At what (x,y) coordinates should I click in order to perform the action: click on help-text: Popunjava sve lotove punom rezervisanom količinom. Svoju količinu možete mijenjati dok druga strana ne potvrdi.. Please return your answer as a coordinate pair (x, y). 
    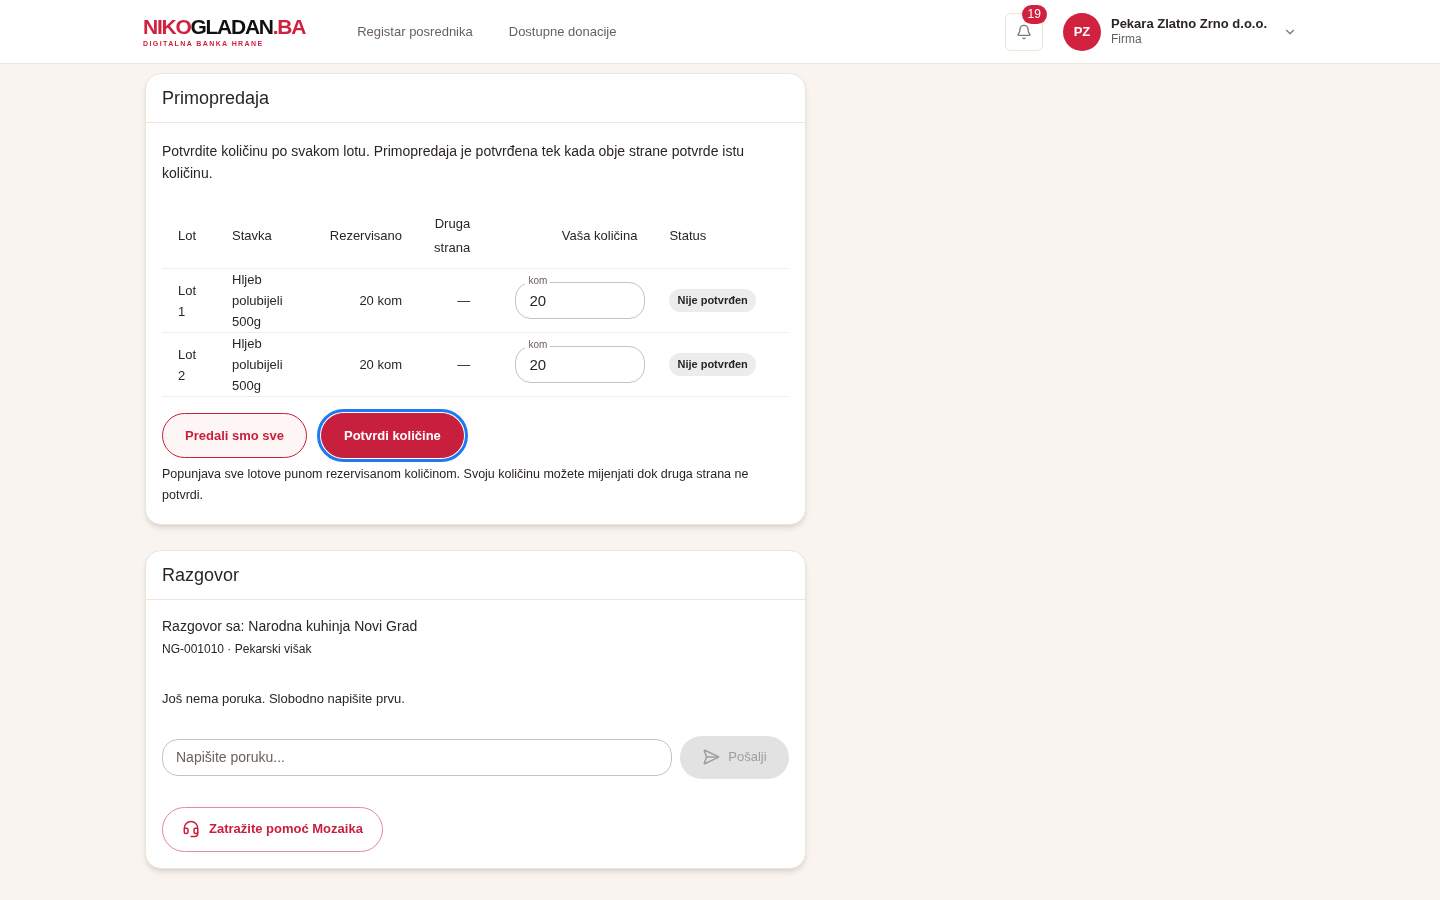
    Looking at the image, I should click on (456, 485).